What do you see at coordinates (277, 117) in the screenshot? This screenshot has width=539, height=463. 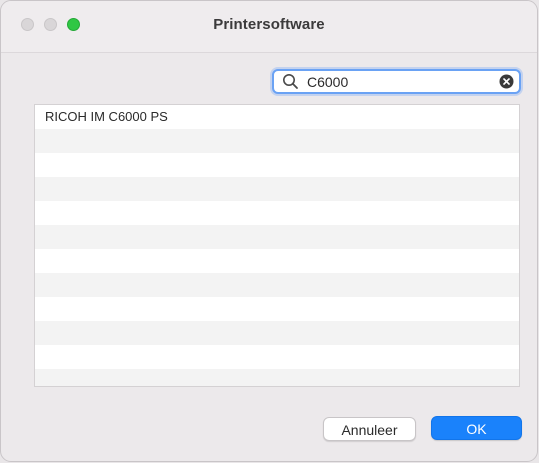 I see `list-item: RICOH IM C6000 PS` at bounding box center [277, 117].